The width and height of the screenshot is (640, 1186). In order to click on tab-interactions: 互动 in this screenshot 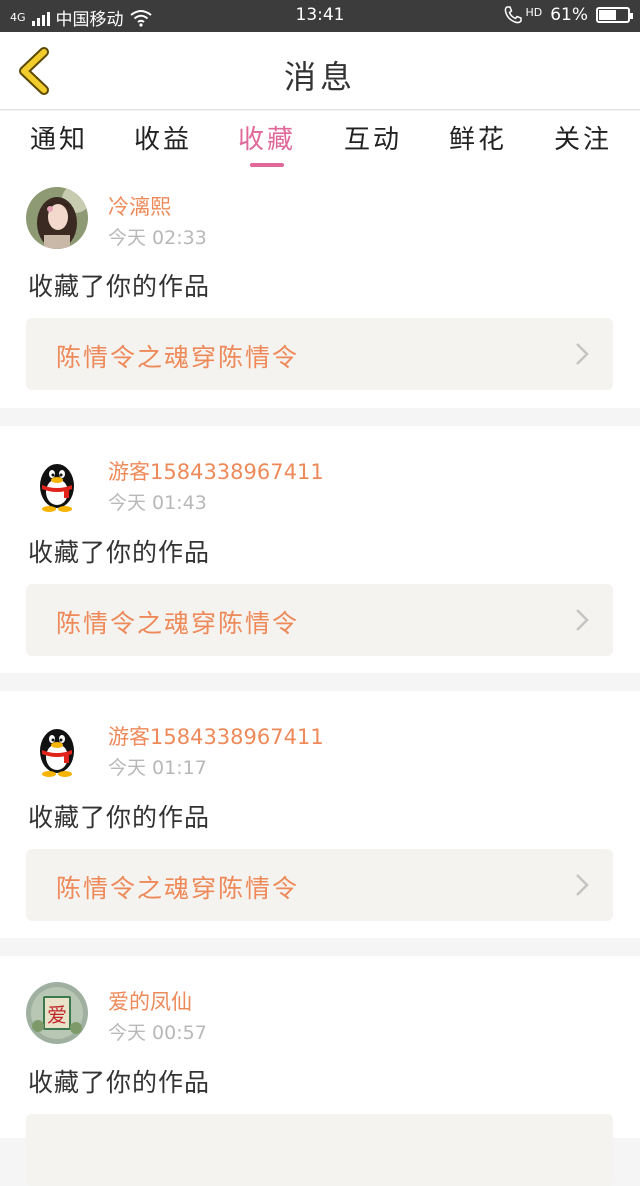, I will do `click(373, 137)`.